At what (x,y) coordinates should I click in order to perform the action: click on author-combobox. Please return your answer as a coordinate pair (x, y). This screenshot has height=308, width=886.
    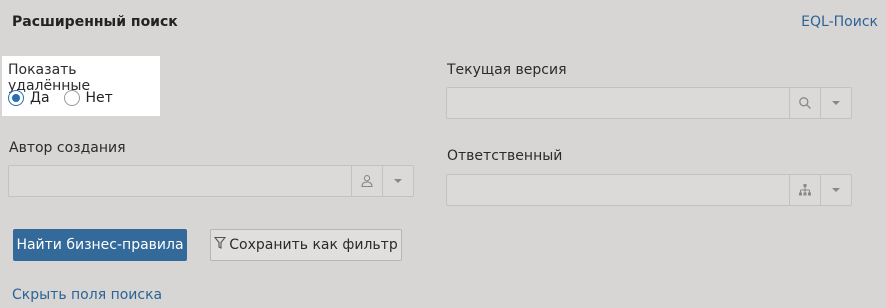
    Looking at the image, I should click on (211, 181).